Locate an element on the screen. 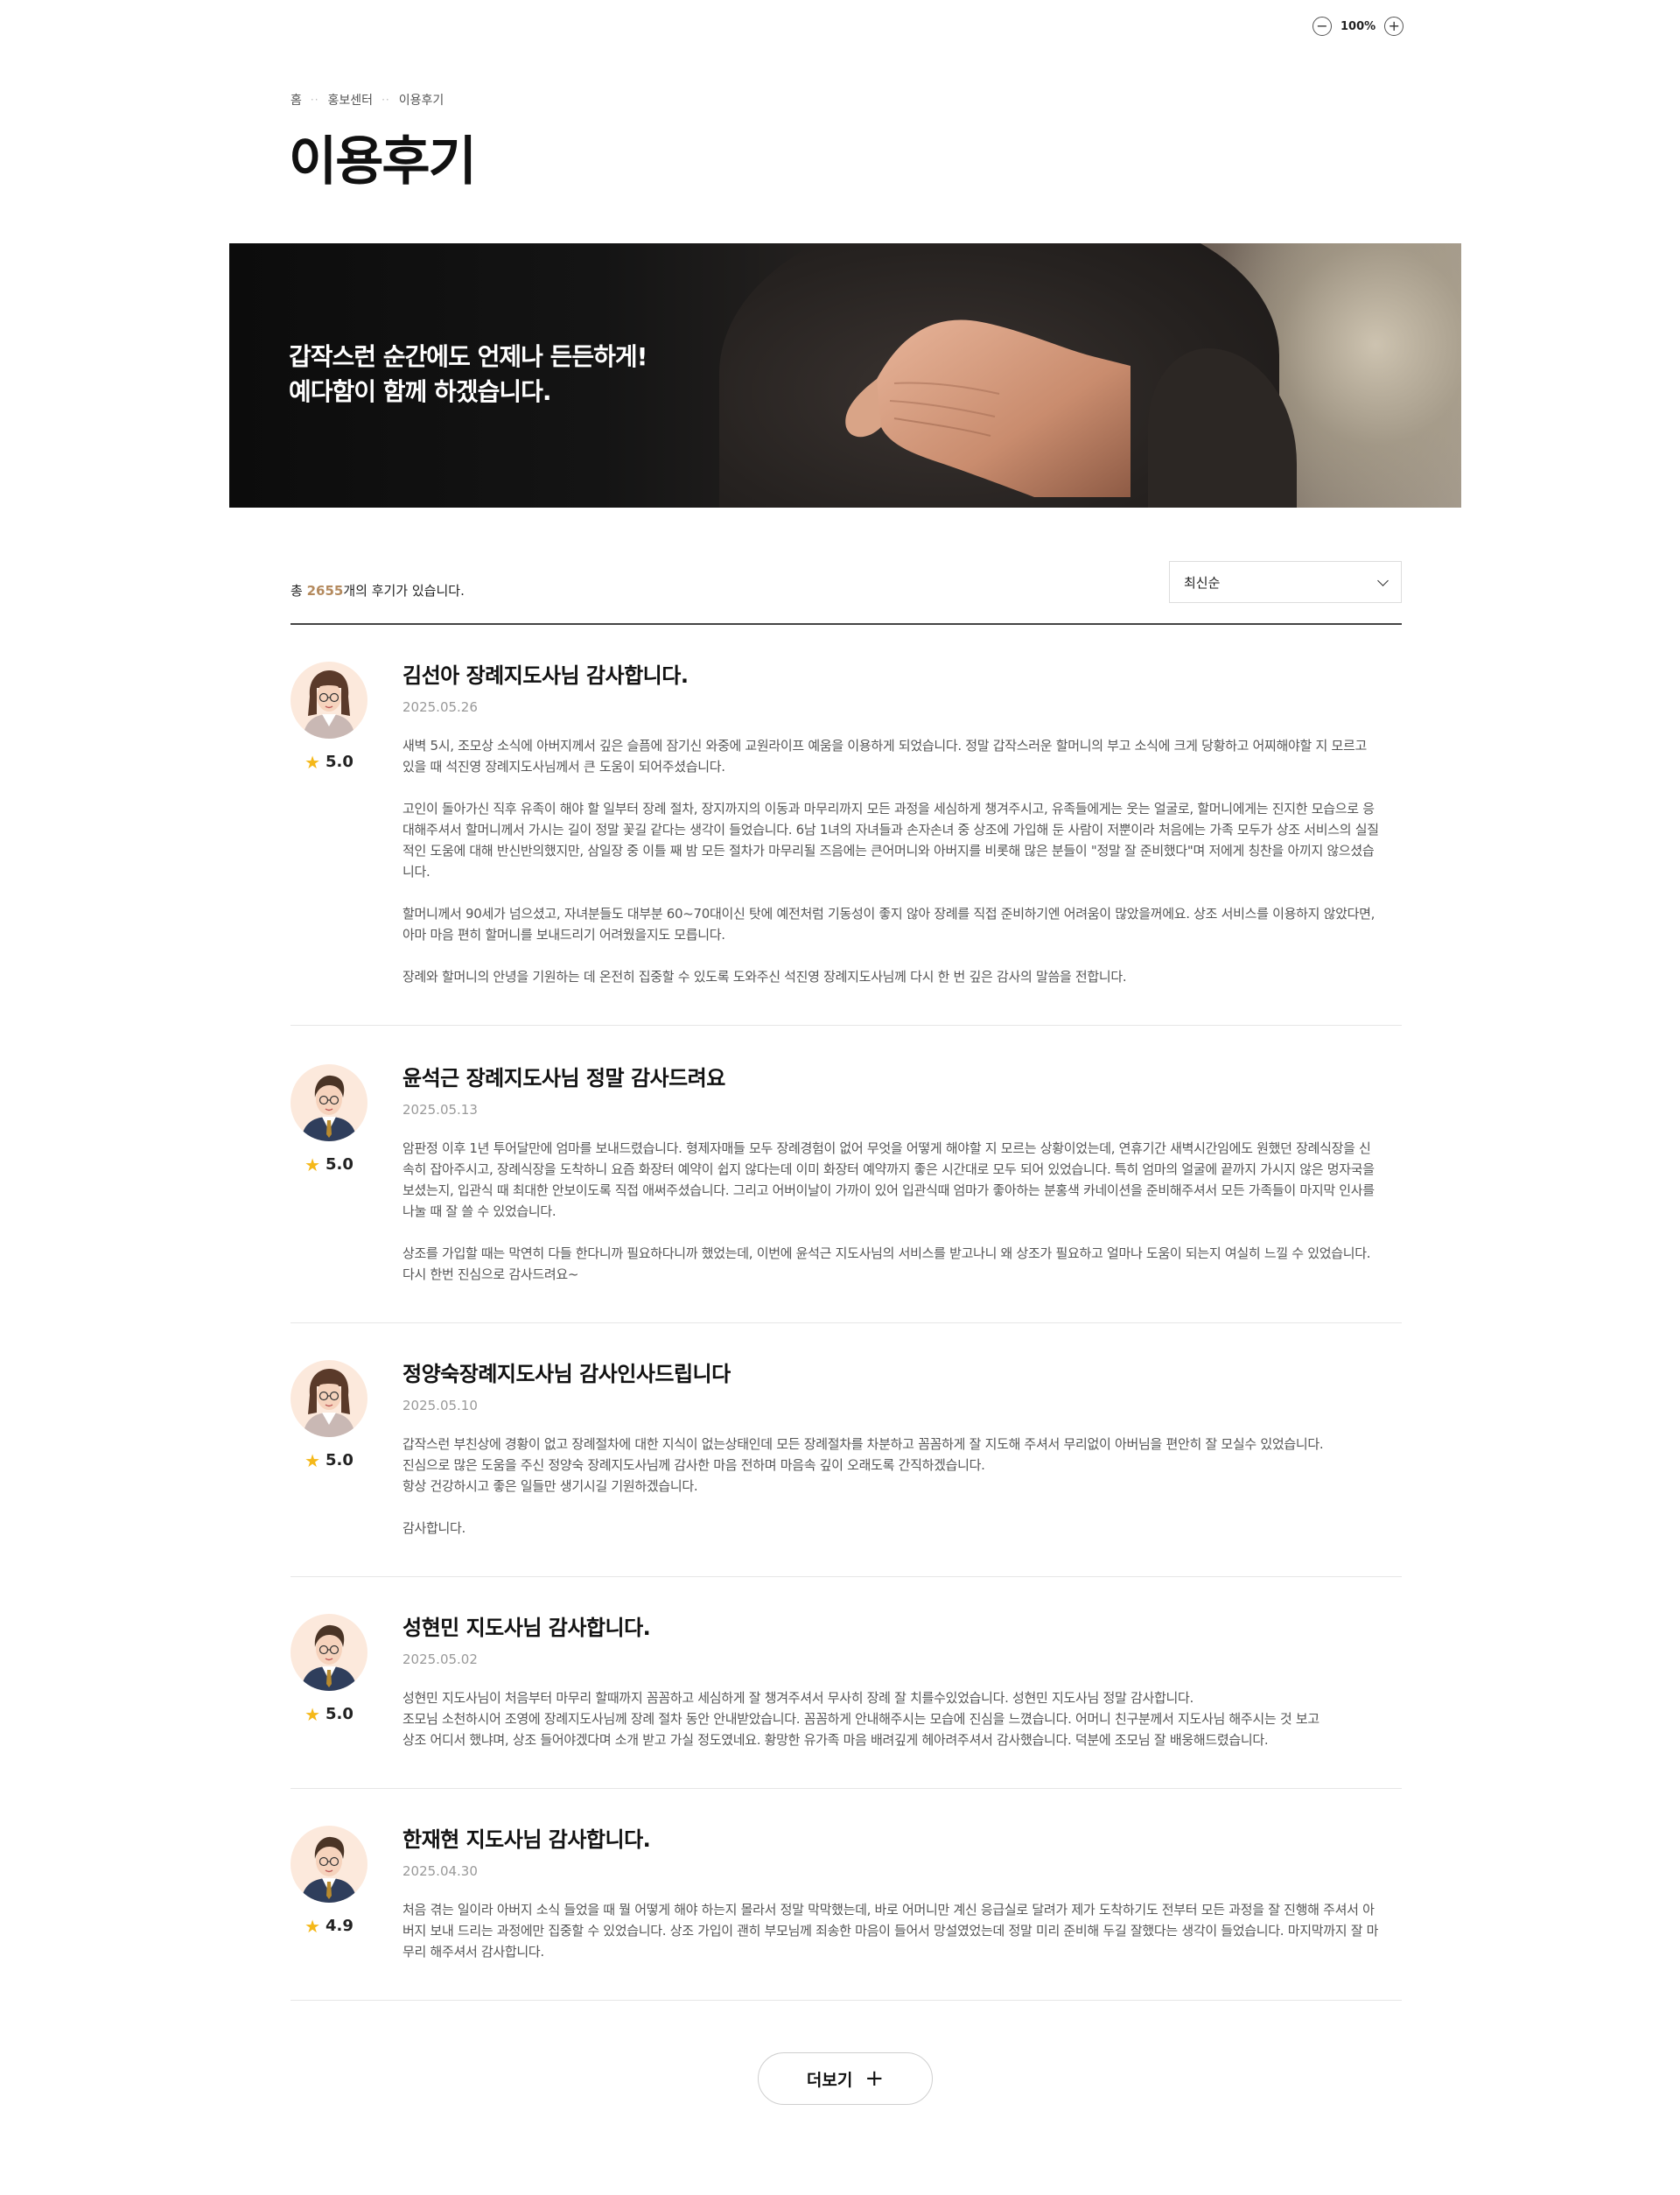  list-top-divider is located at coordinates (846, 624).